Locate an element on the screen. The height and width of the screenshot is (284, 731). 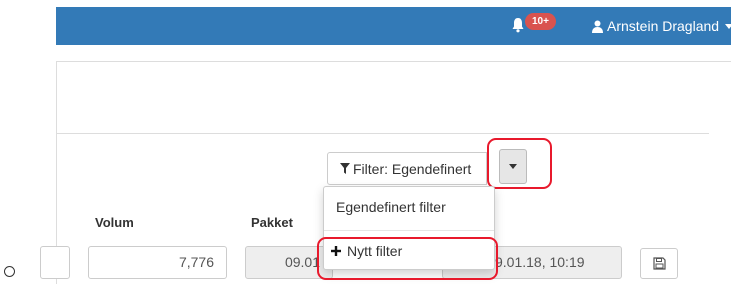
column-header-volum: Volum is located at coordinates (114, 222).